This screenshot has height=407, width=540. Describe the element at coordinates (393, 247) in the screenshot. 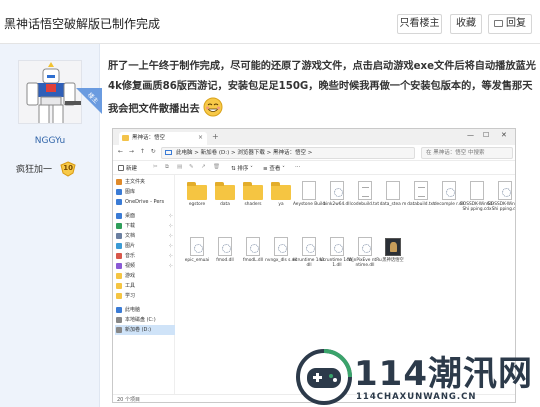

I see `game-exe-icon` at that location.